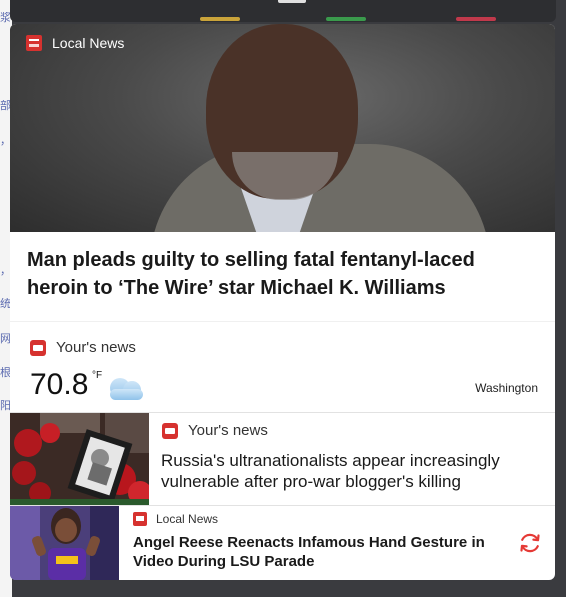  I want to click on partly-cloudy-icon, so click(126, 389).